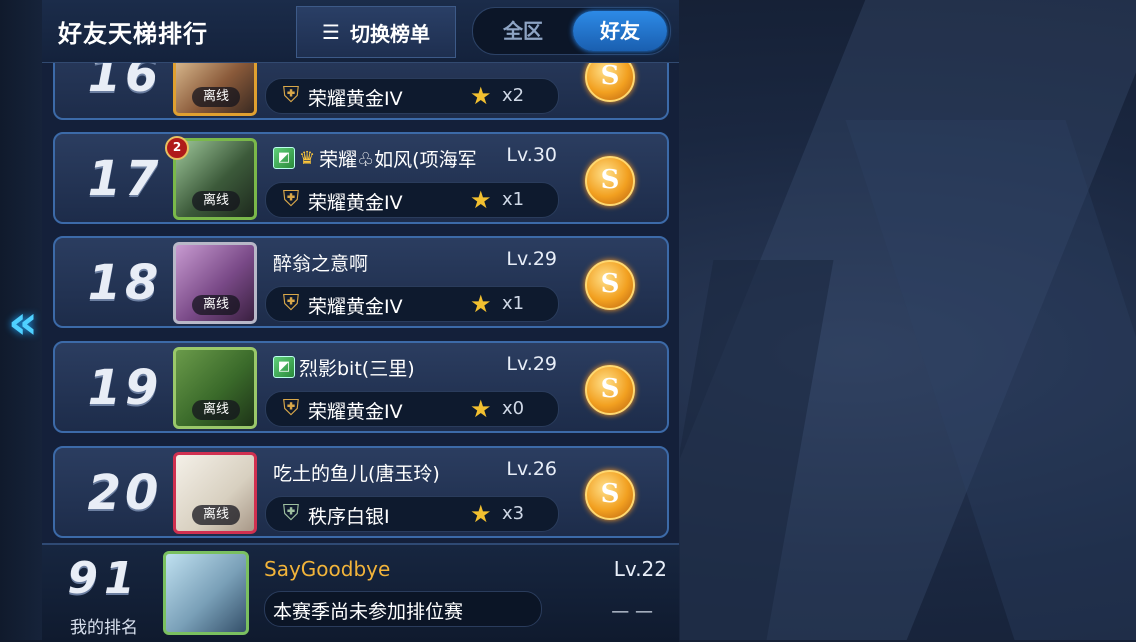  What do you see at coordinates (104, 628) in the screenshot?
I see `my-rank-label: 我的排名` at bounding box center [104, 628].